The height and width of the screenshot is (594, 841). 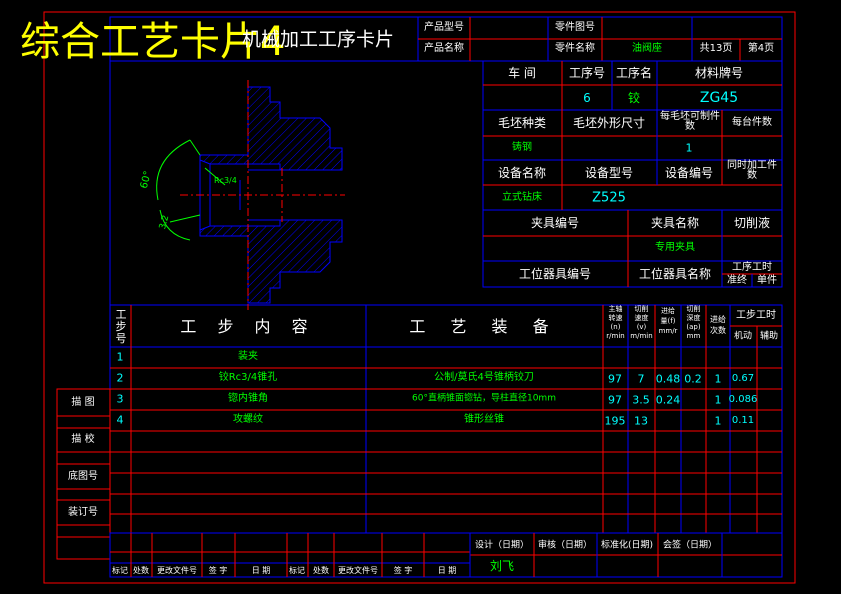 What do you see at coordinates (484, 419) in the screenshot?
I see `step-equipment: 锥形丝锥` at bounding box center [484, 419].